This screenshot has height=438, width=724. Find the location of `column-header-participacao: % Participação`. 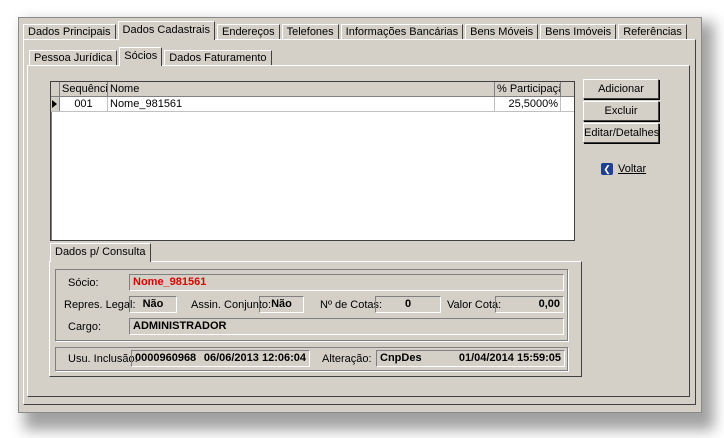

column-header-participacao: % Participação is located at coordinates (528, 89).